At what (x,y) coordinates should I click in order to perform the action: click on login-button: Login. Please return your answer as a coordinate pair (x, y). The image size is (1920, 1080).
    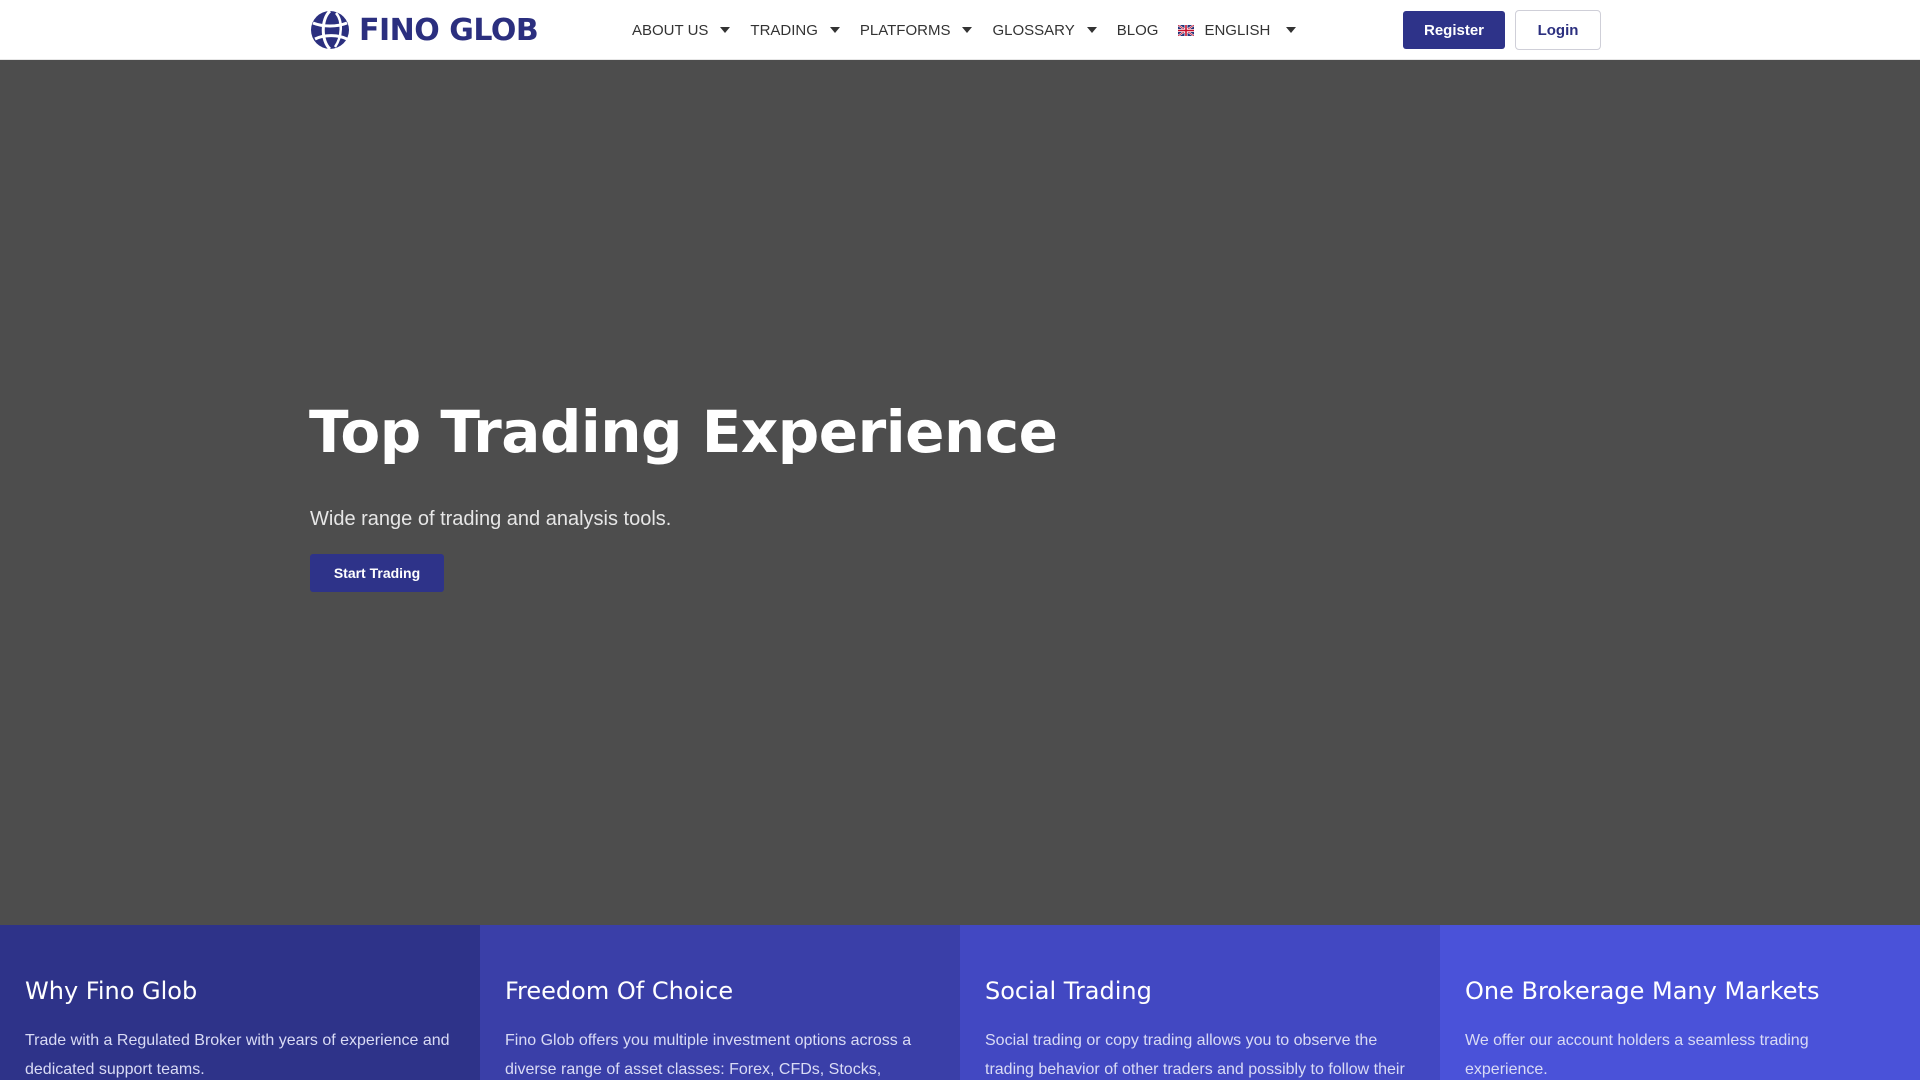
    Looking at the image, I should click on (1558, 30).